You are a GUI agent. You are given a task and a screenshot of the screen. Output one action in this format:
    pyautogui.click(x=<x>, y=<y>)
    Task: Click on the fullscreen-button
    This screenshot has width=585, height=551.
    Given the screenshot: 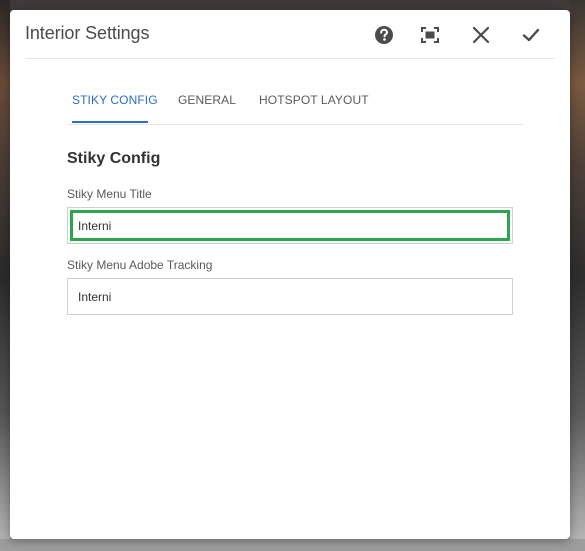 What is the action you would take?
    pyautogui.click(x=430, y=35)
    